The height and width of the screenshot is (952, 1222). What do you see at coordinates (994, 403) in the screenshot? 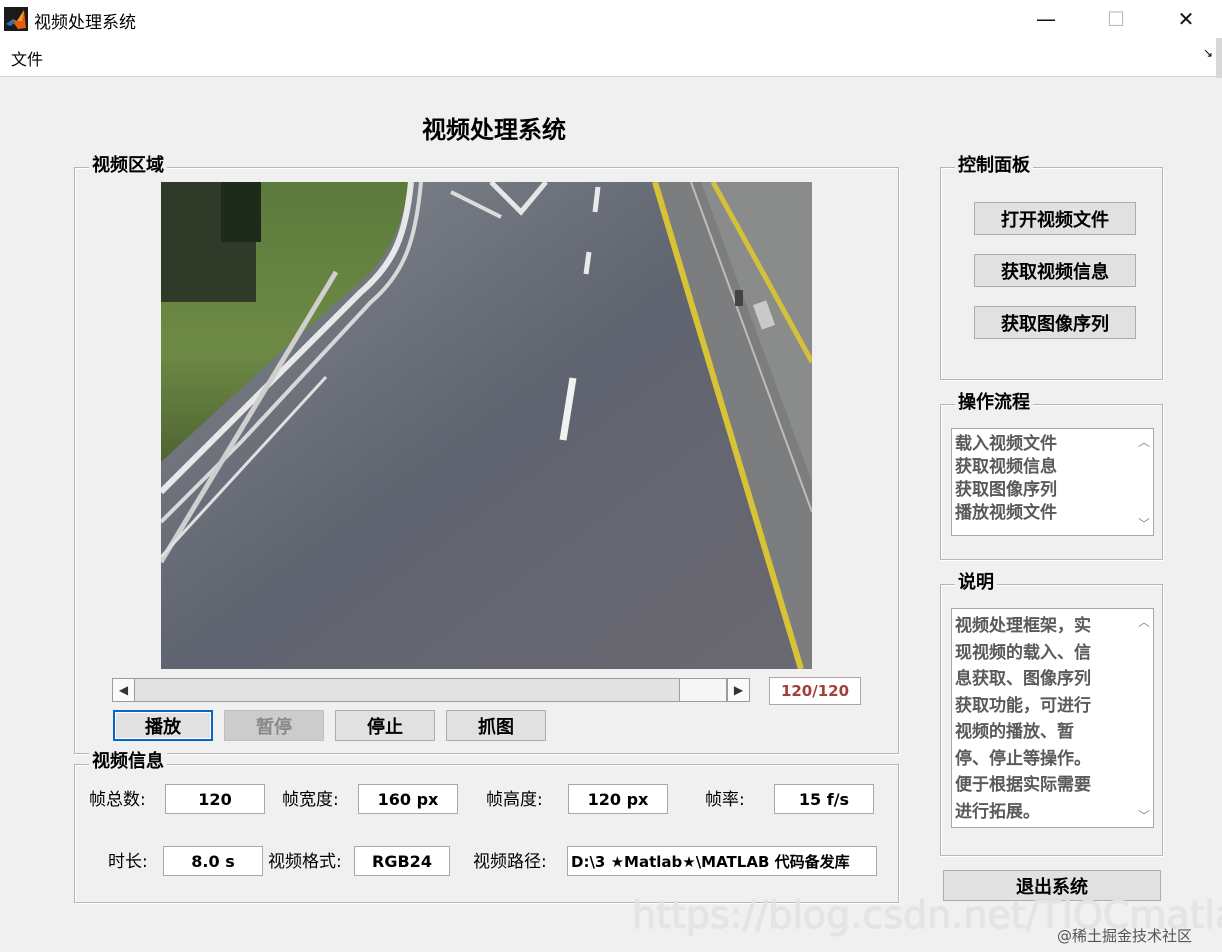
I see `workflow-panel-legend: 操作流程` at bounding box center [994, 403].